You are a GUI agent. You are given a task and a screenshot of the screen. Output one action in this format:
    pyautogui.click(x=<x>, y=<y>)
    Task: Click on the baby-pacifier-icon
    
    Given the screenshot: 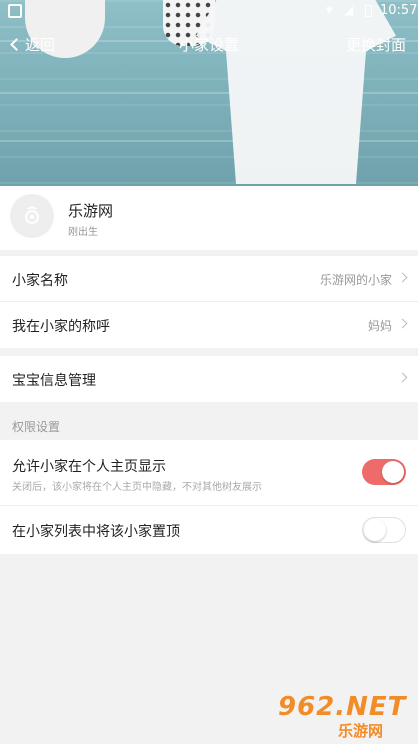 What is the action you would take?
    pyautogui.click(x=32, y=215)
    